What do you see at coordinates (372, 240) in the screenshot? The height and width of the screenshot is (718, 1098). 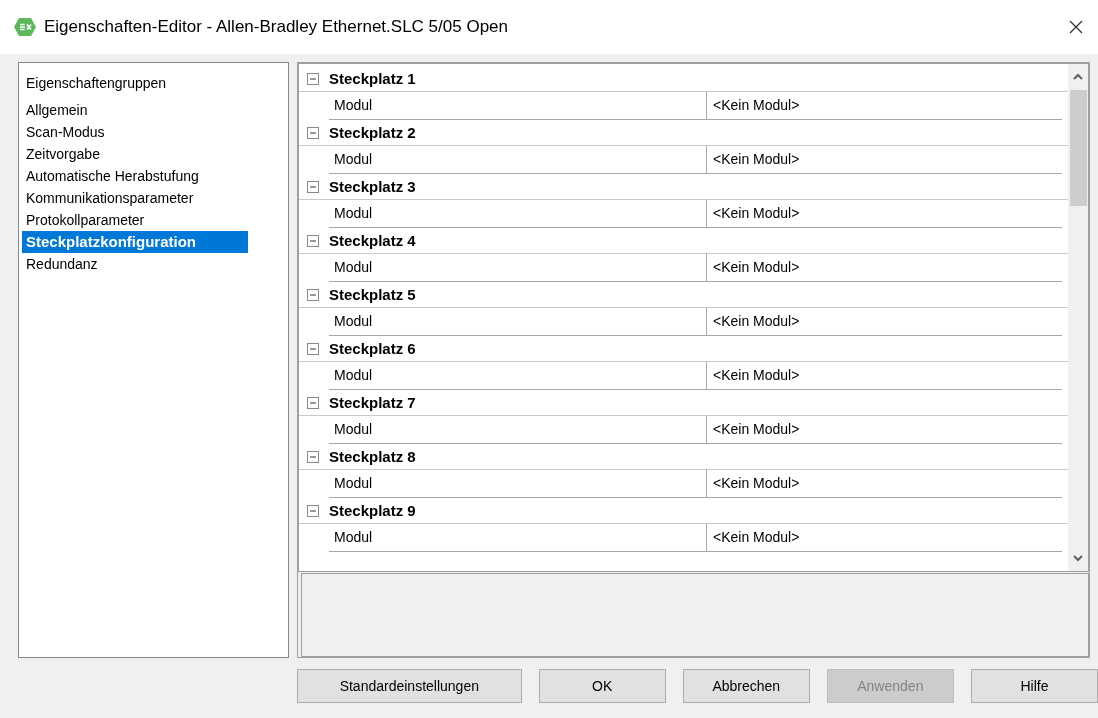 I see `group-title: Steckplatz 4` at bounding box center [372, 240].